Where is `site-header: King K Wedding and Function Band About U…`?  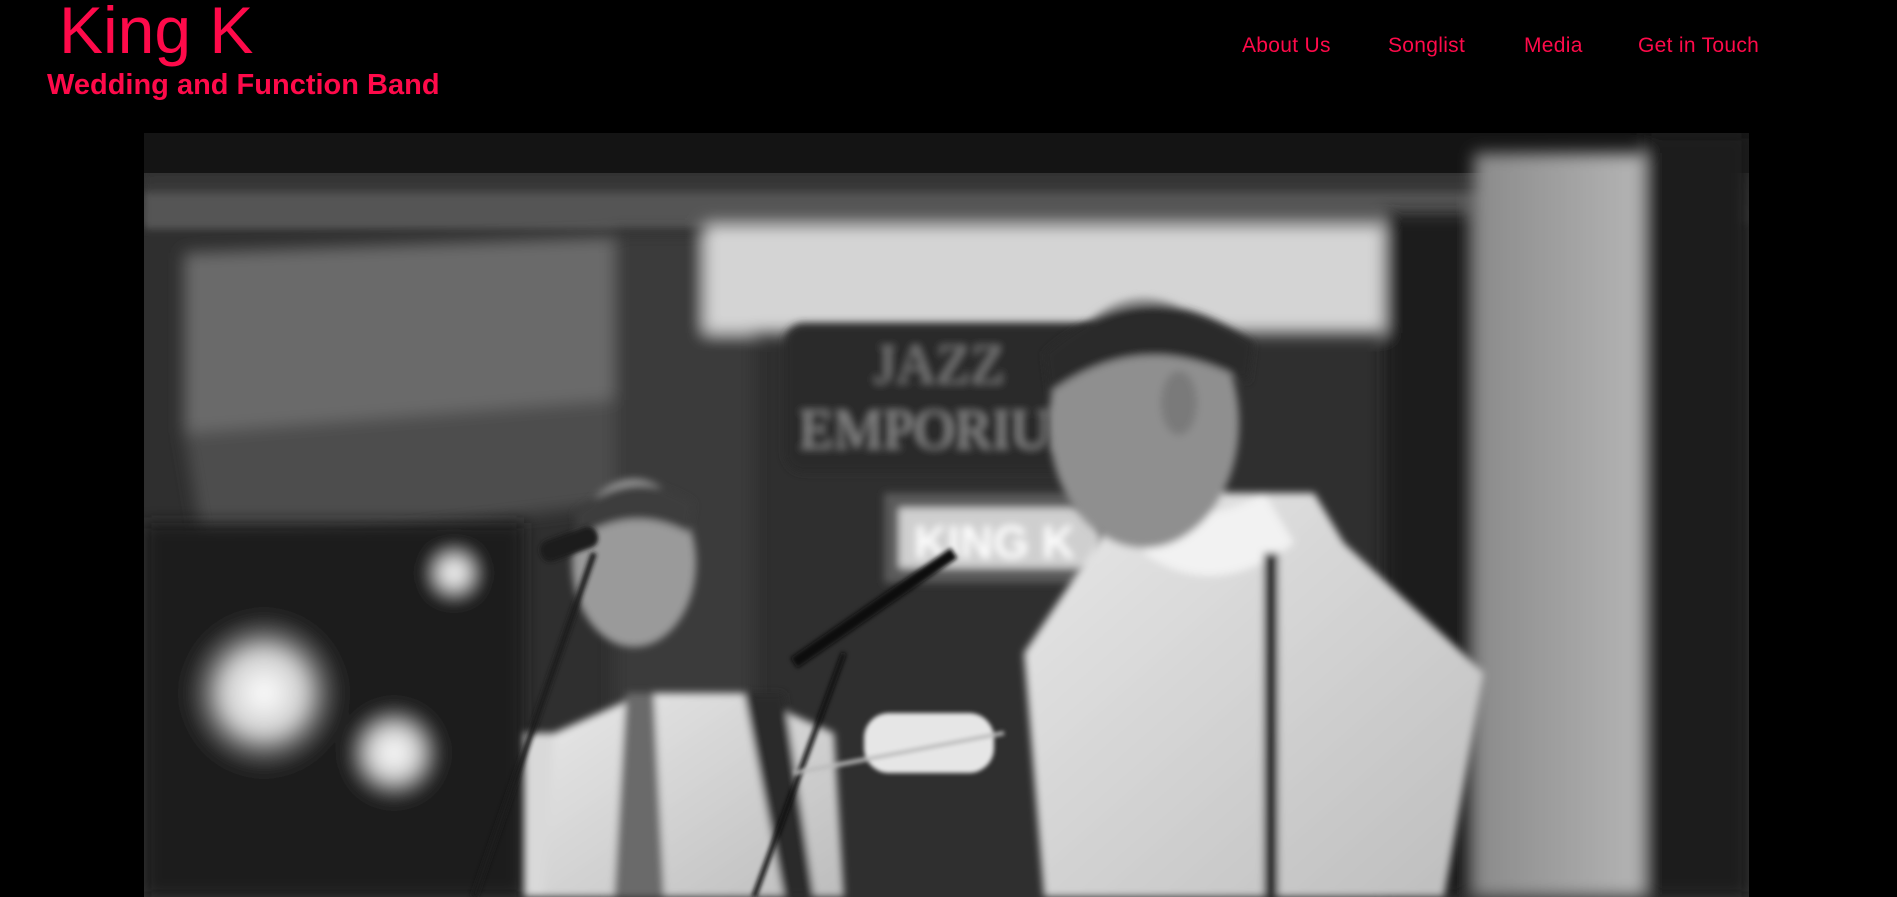
site-header: King K Wedding and Function Band About U… is located at coordinates (948, 66).